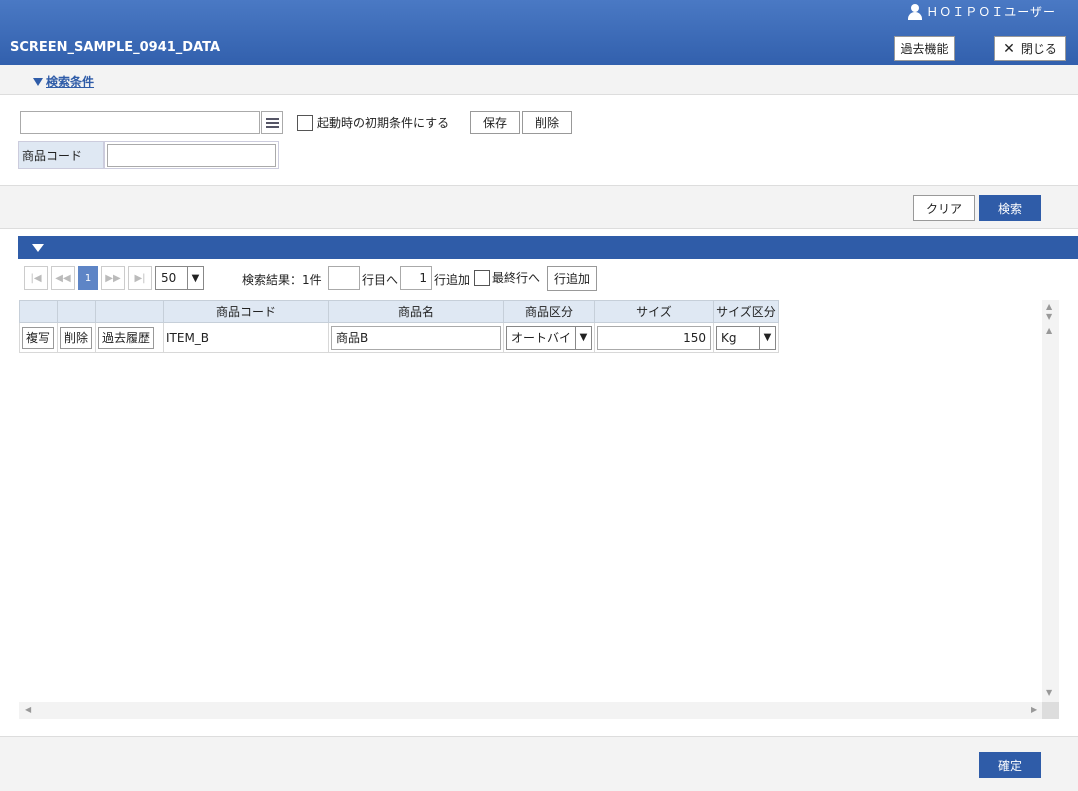 This screenshot has height=791, width=1078. Describe the element at coordinates (654, 311) in the screenshot. I see `column-header-size: サイズ` at that location.